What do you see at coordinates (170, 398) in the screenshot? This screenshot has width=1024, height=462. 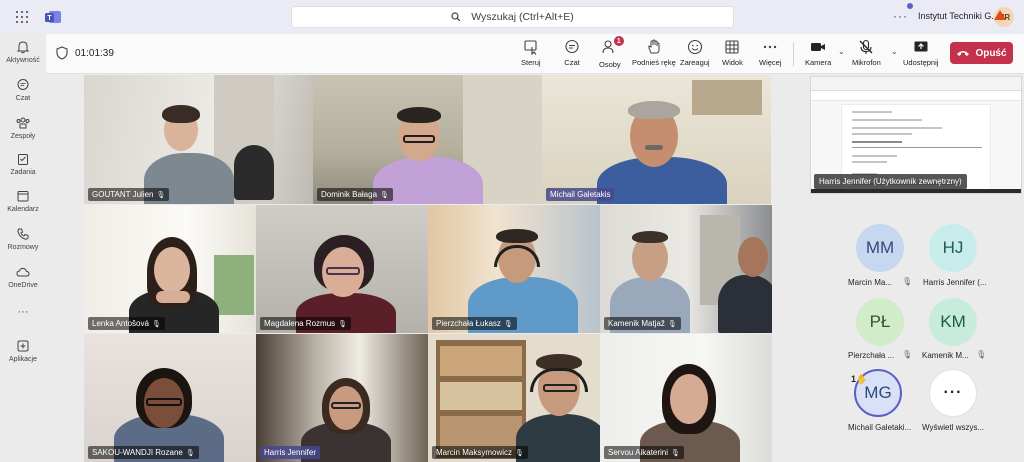 I see `video-tile: SAKOU-WANDJI Rozane 🎙` at bounding box center [170, 398].